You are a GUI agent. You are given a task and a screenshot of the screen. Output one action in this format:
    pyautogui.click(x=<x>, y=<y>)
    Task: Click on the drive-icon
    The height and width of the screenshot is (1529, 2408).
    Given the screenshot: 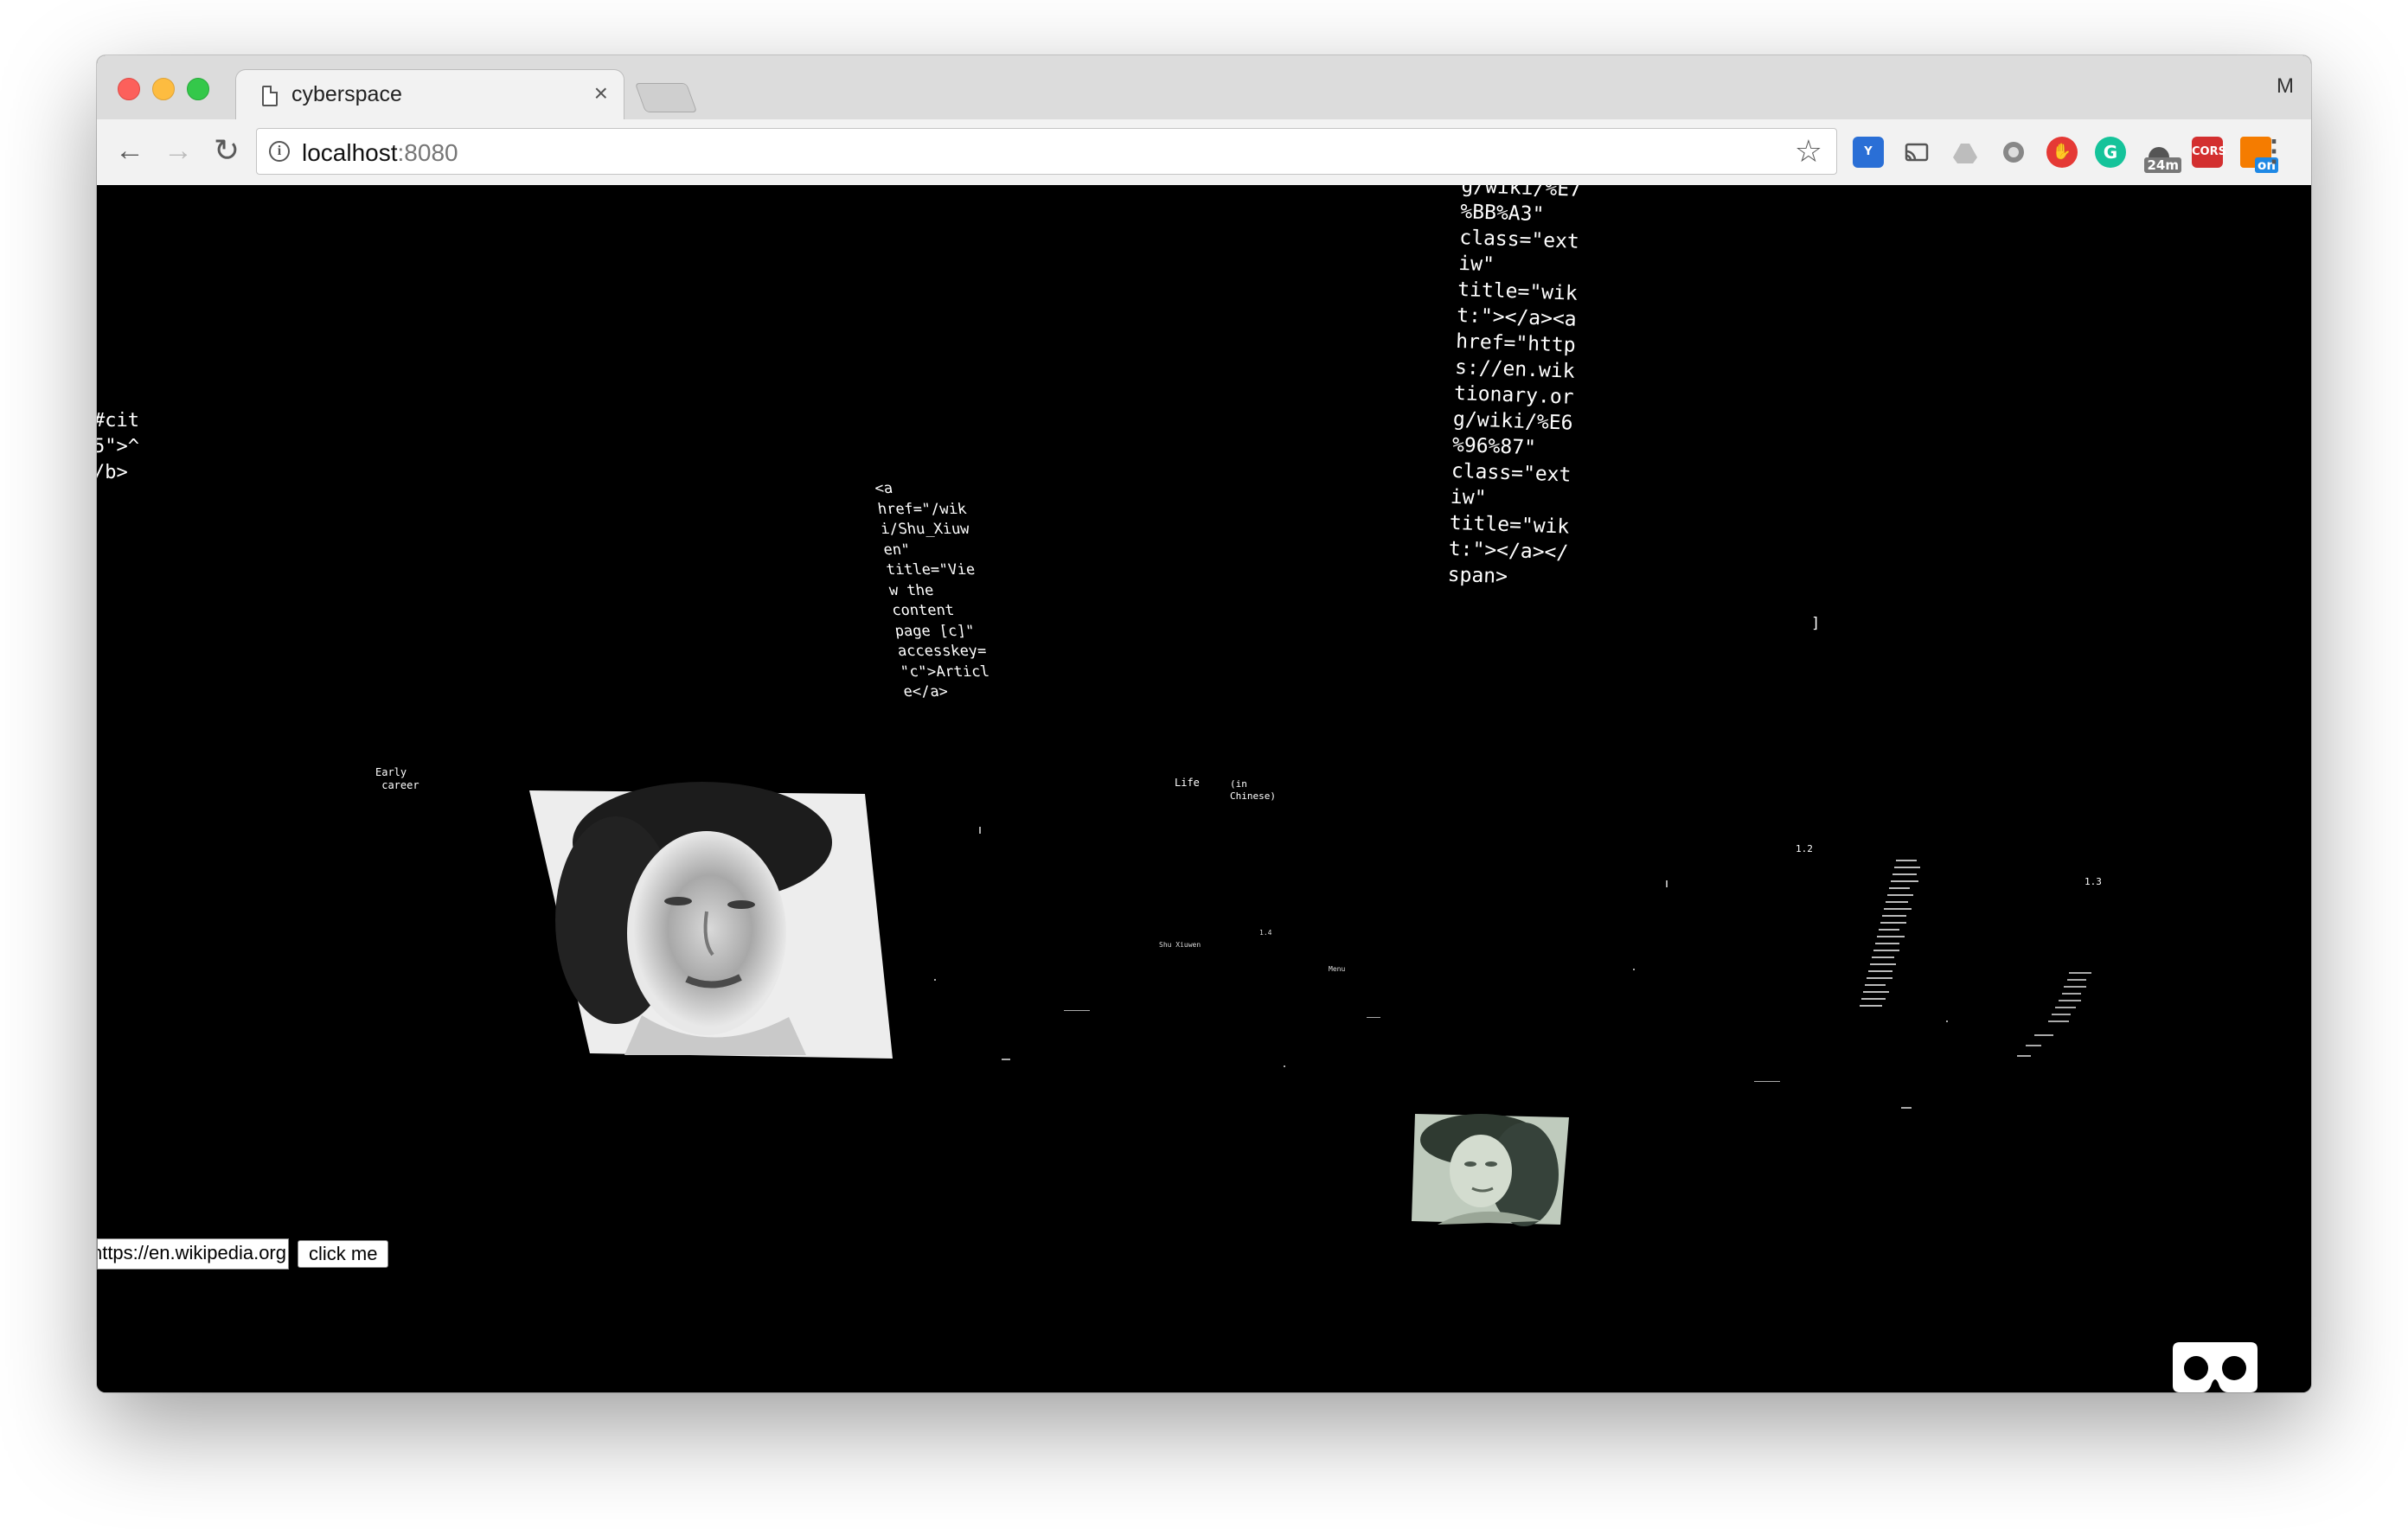 What is the action you would take?
    pyautogui.click(x=1965, y=152)
    